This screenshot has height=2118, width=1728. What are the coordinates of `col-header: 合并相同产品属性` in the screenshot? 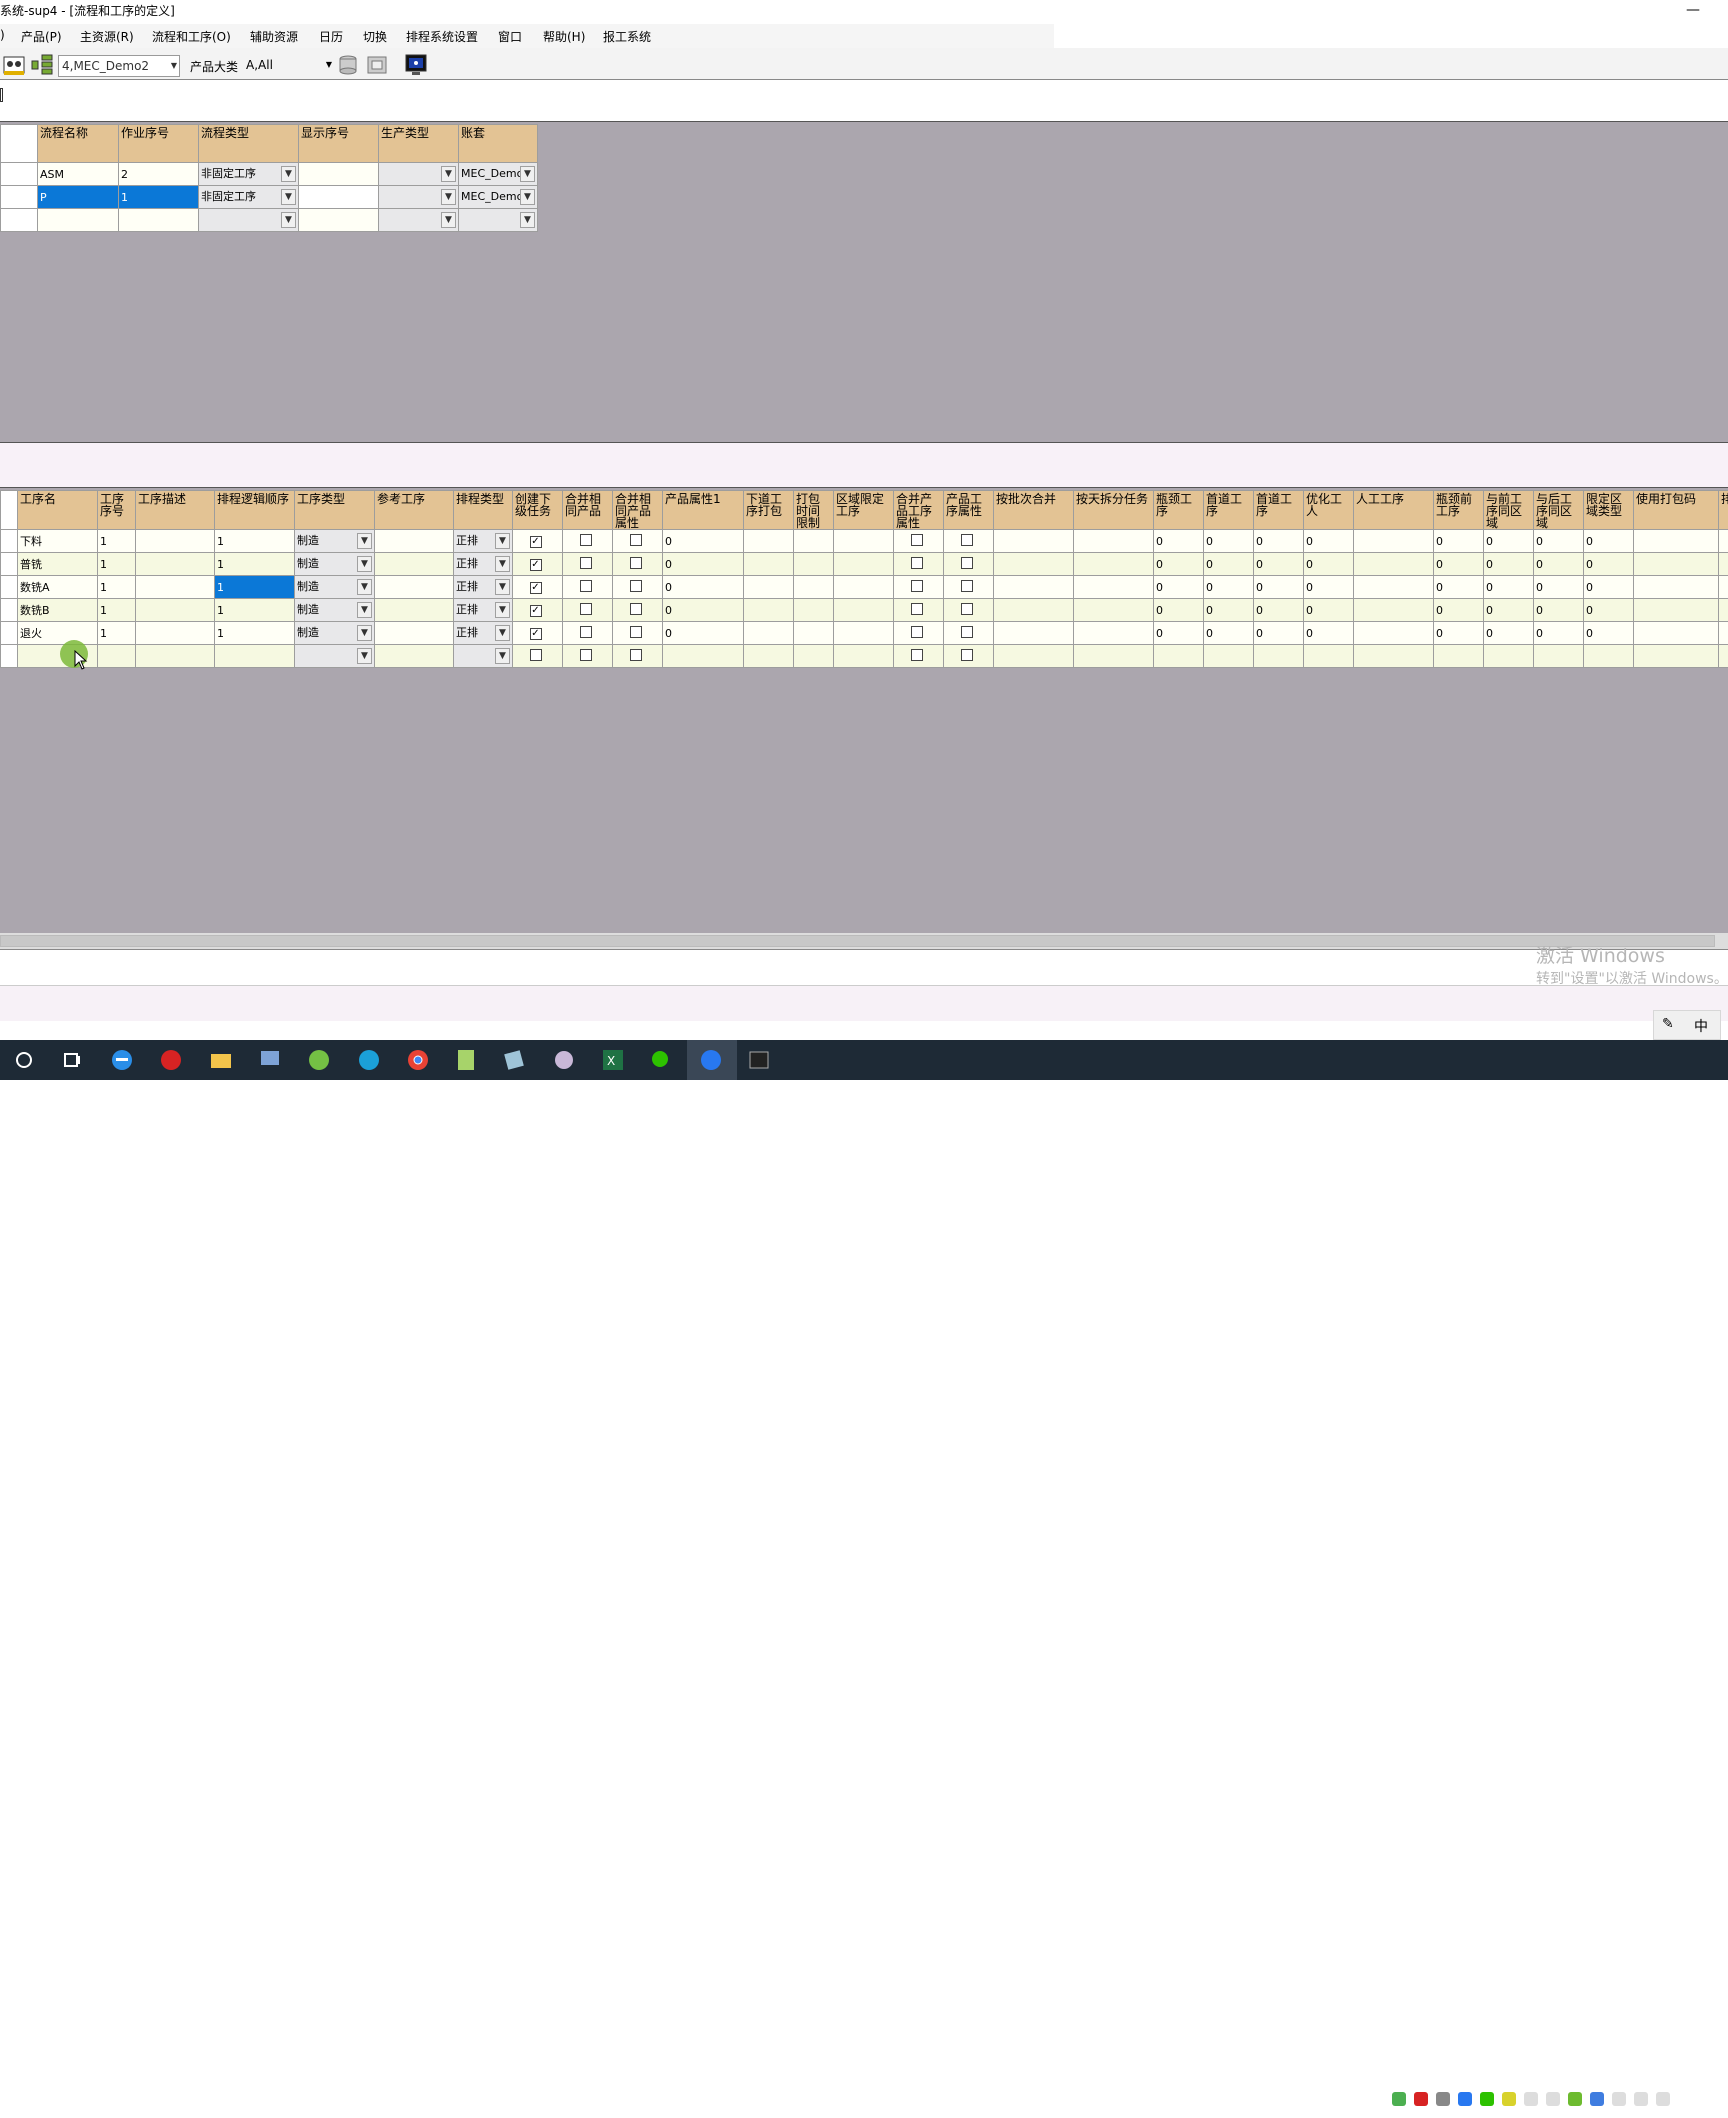 It's located at (638, 510).